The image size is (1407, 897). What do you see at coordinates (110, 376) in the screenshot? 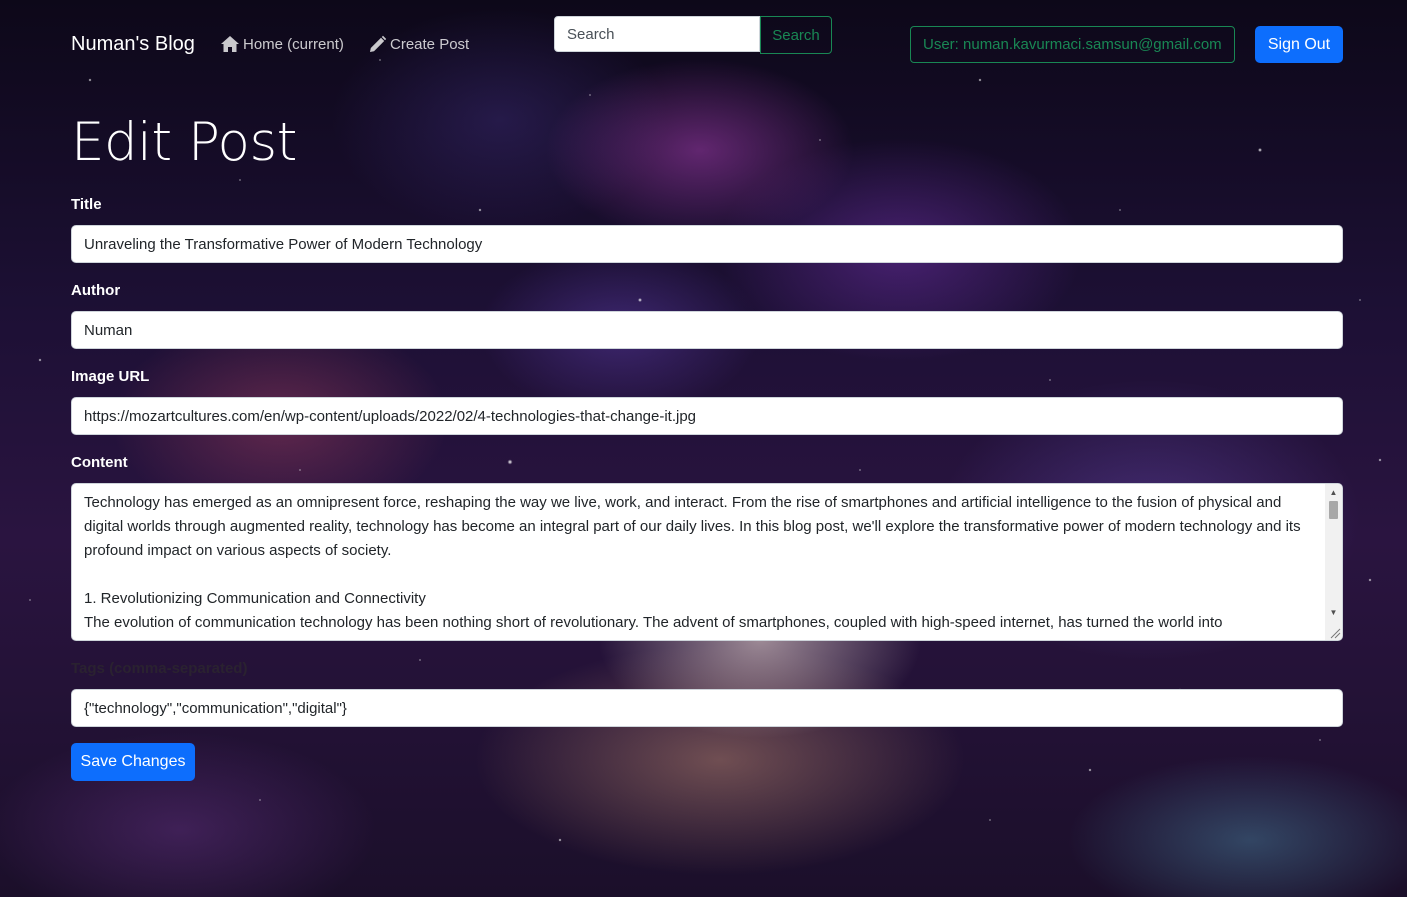
I see `image-url-label: Image URL` at bounding box center [110, 376].